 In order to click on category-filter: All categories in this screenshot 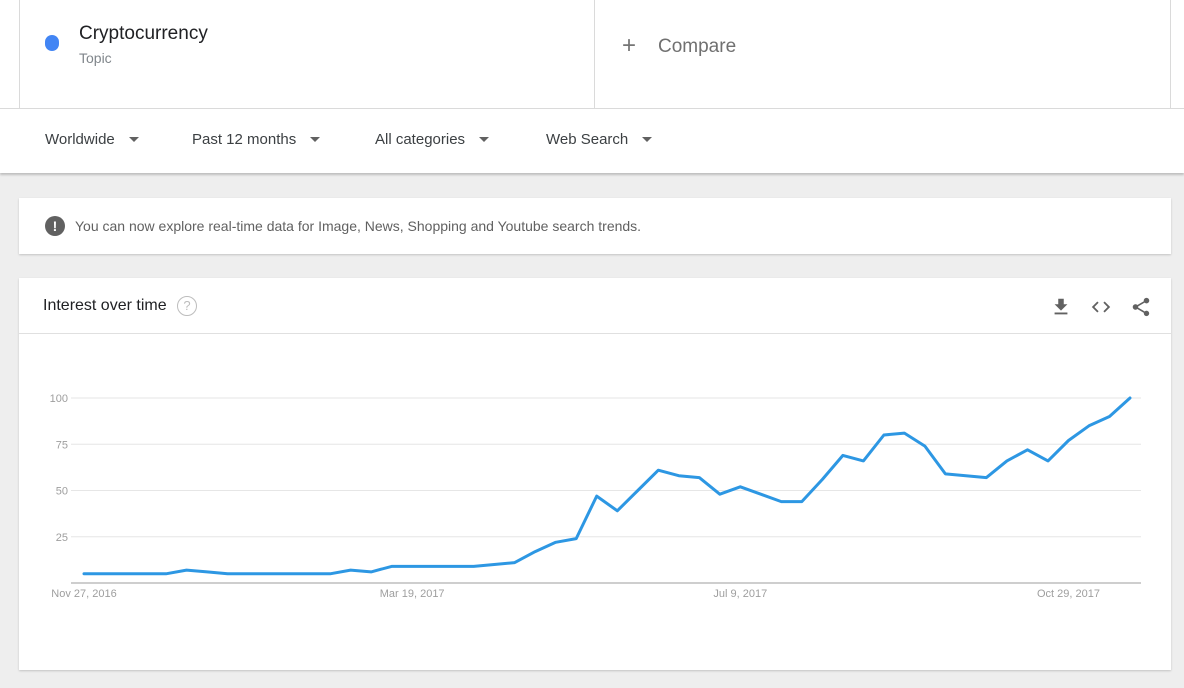, I will do `click(432, 139)`.